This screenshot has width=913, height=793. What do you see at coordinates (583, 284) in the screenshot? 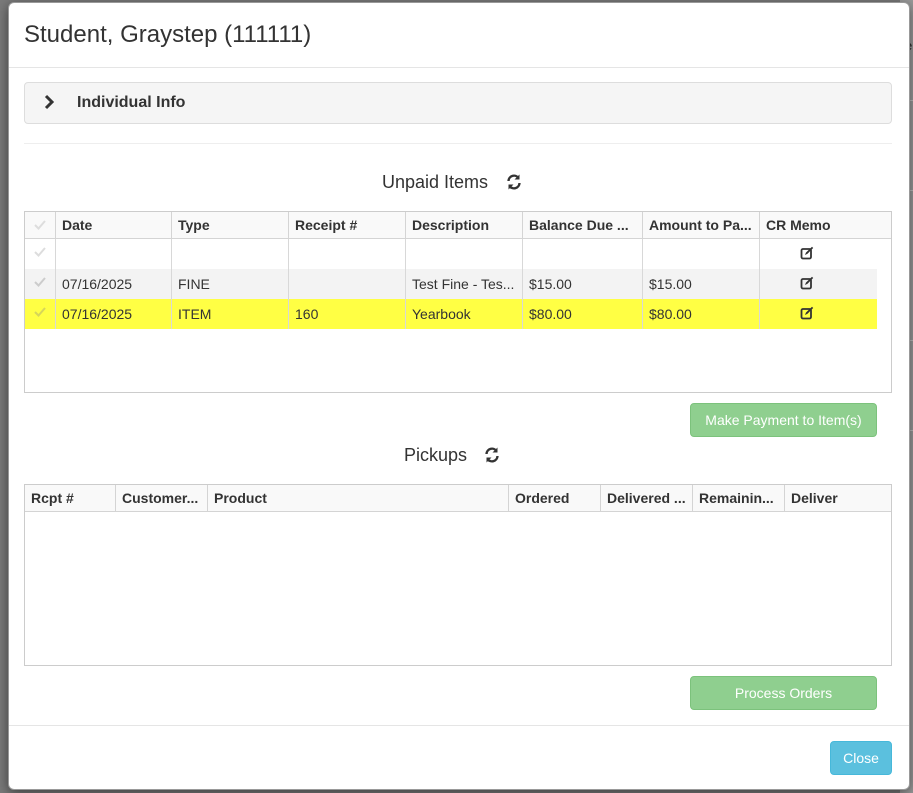
I see `cell-balance: $15.00` at bounding box center [583, 284].